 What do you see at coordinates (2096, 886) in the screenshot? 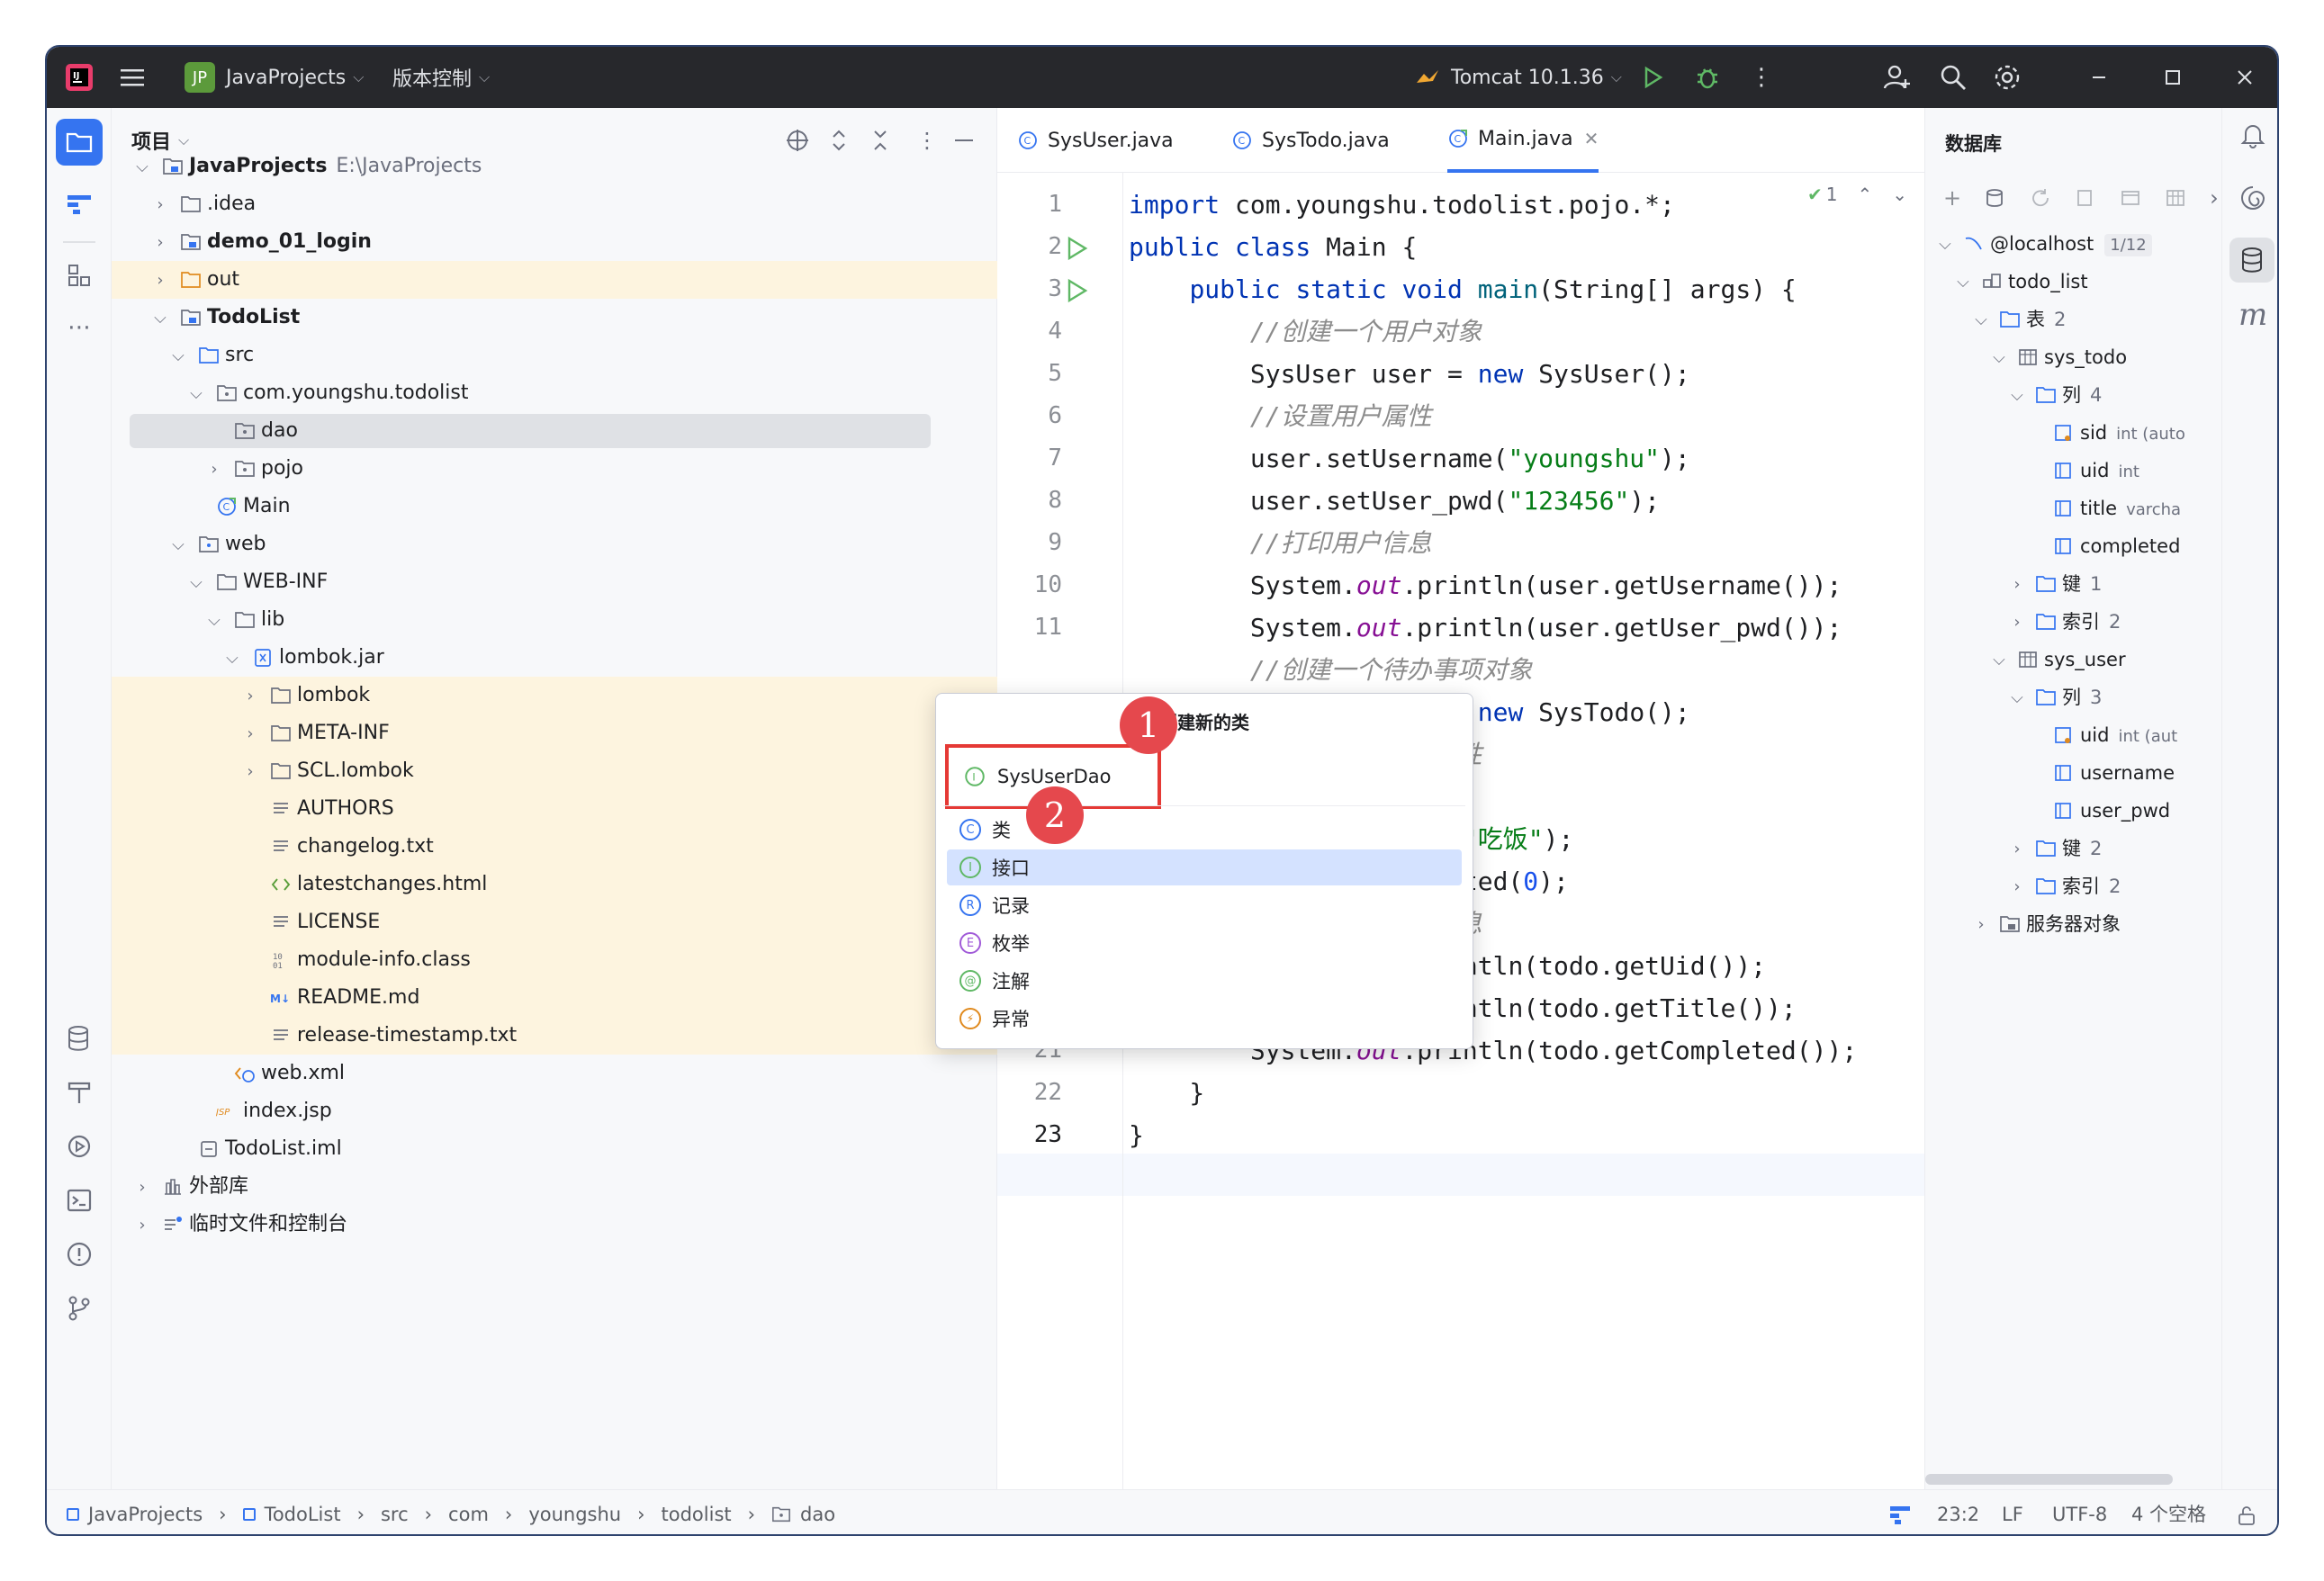
I see `db-row-indexes-2: › 索引 2` at bounding box center [2096, 886].